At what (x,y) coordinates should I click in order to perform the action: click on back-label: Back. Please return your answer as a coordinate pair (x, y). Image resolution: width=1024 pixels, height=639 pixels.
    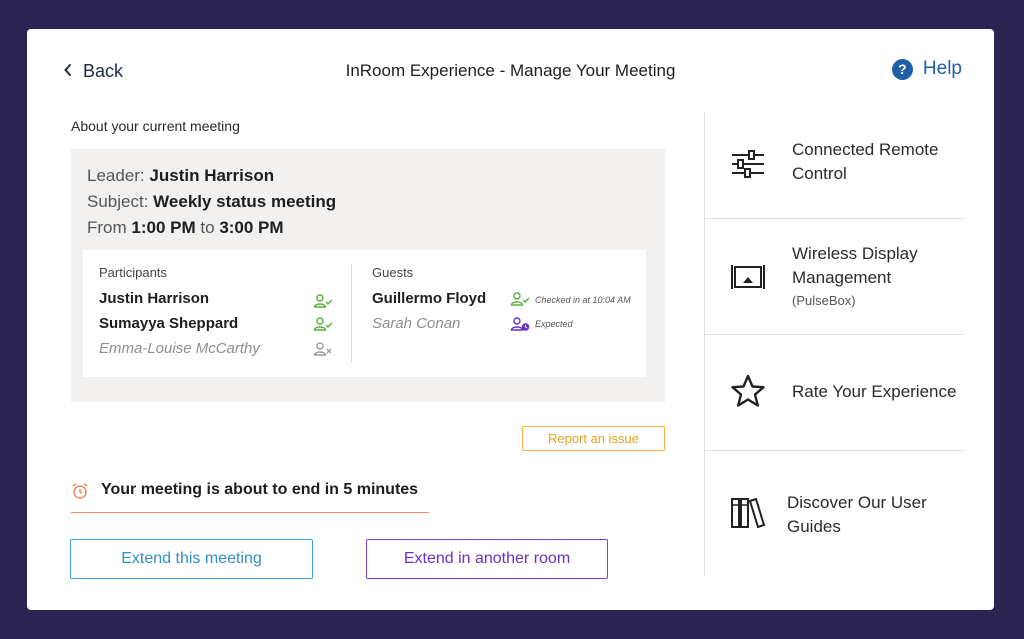
    Looking at the image, I should click on (103, 71).